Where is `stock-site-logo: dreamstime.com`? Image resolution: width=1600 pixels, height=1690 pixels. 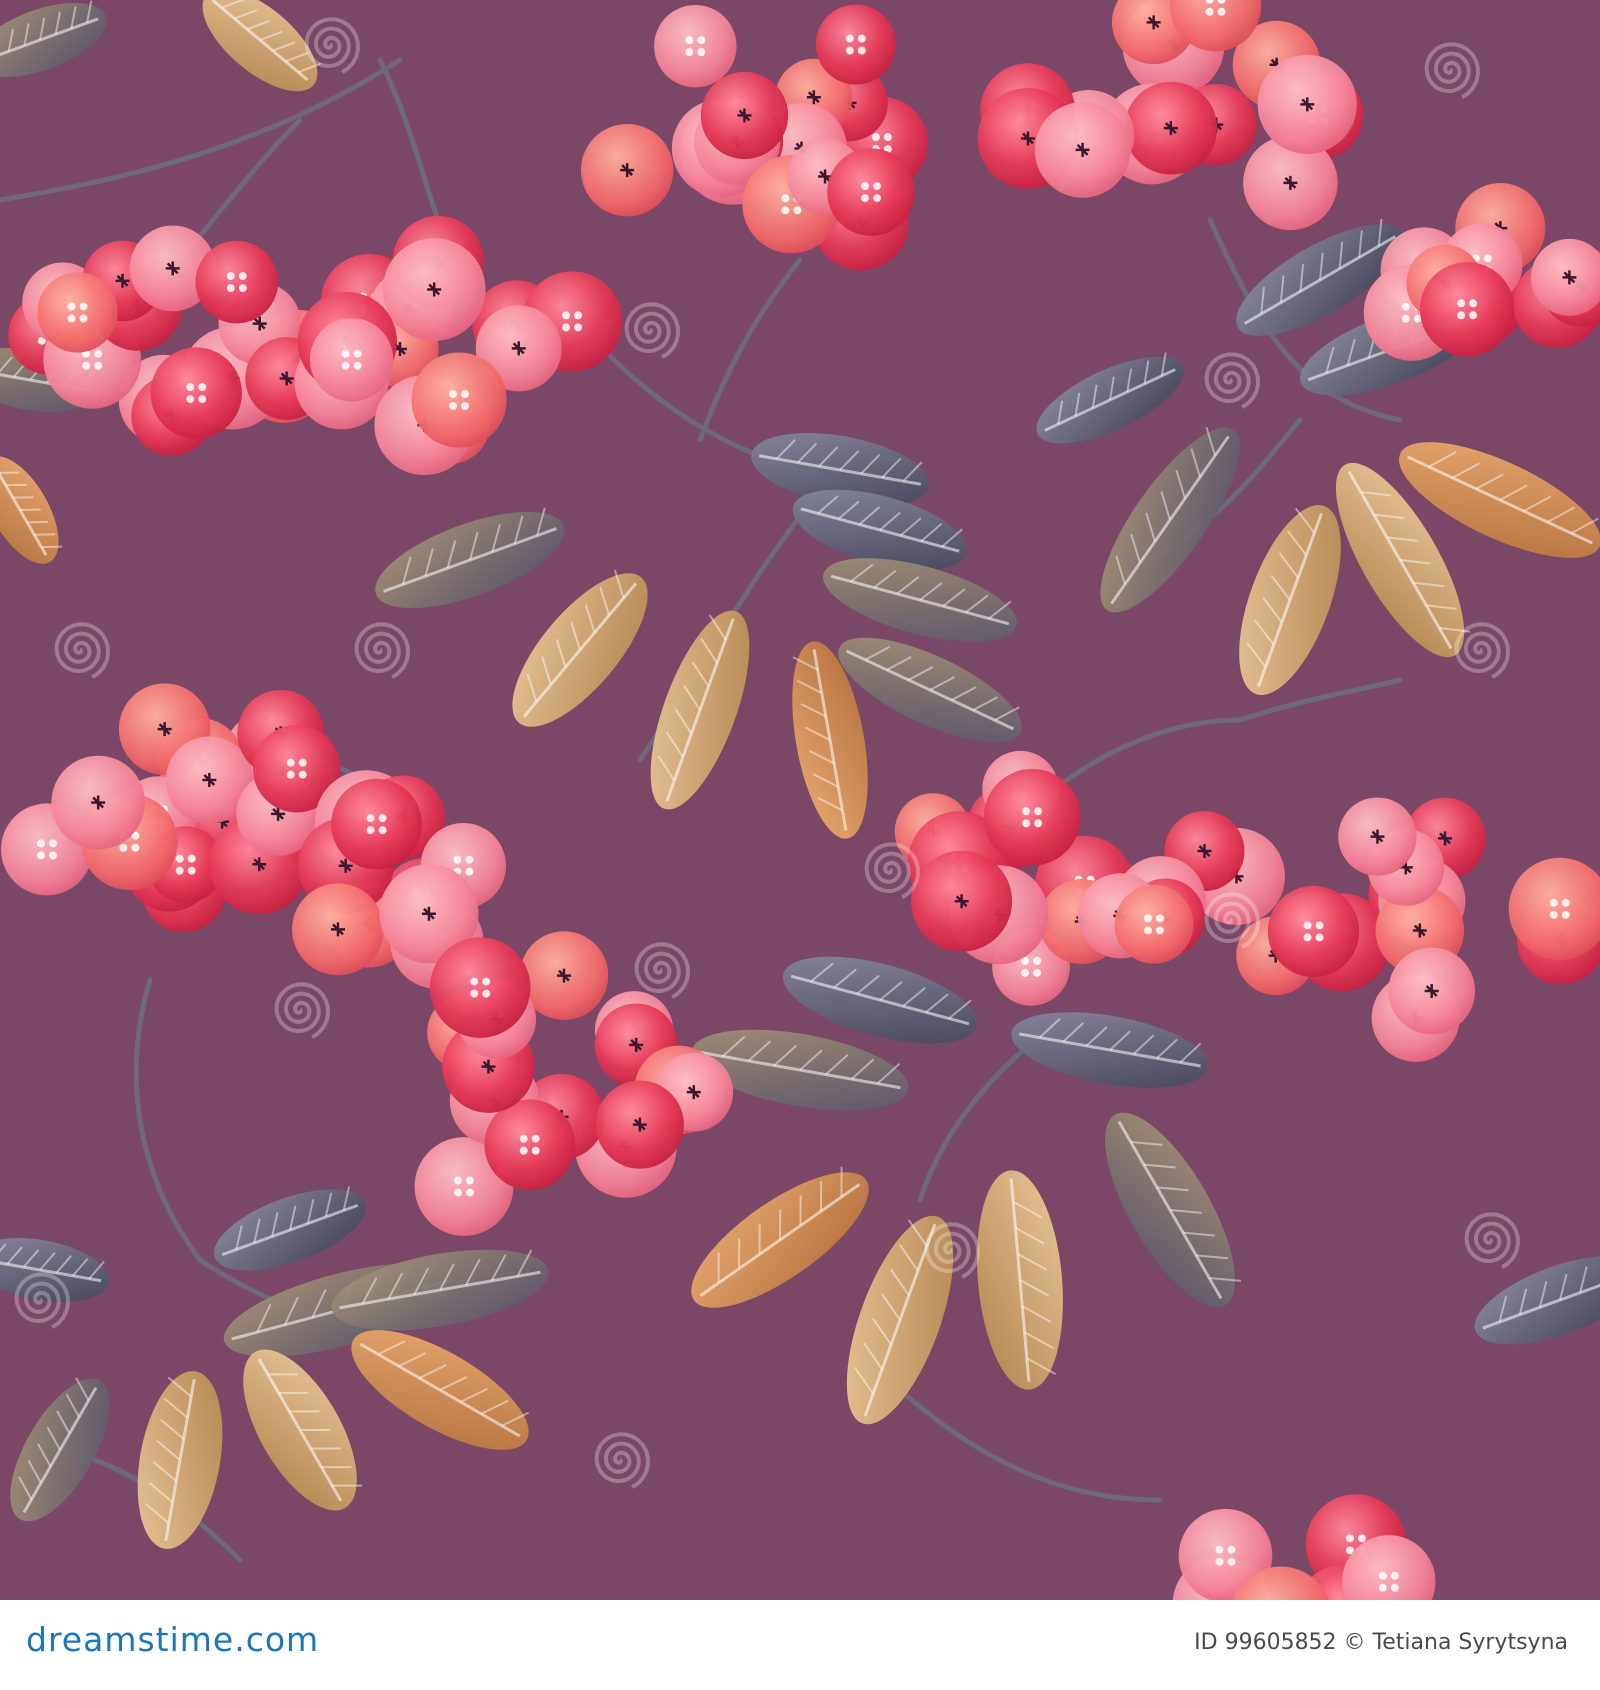 stock-site-logo: dreamstime.com is located at coordinates (172, 1639).